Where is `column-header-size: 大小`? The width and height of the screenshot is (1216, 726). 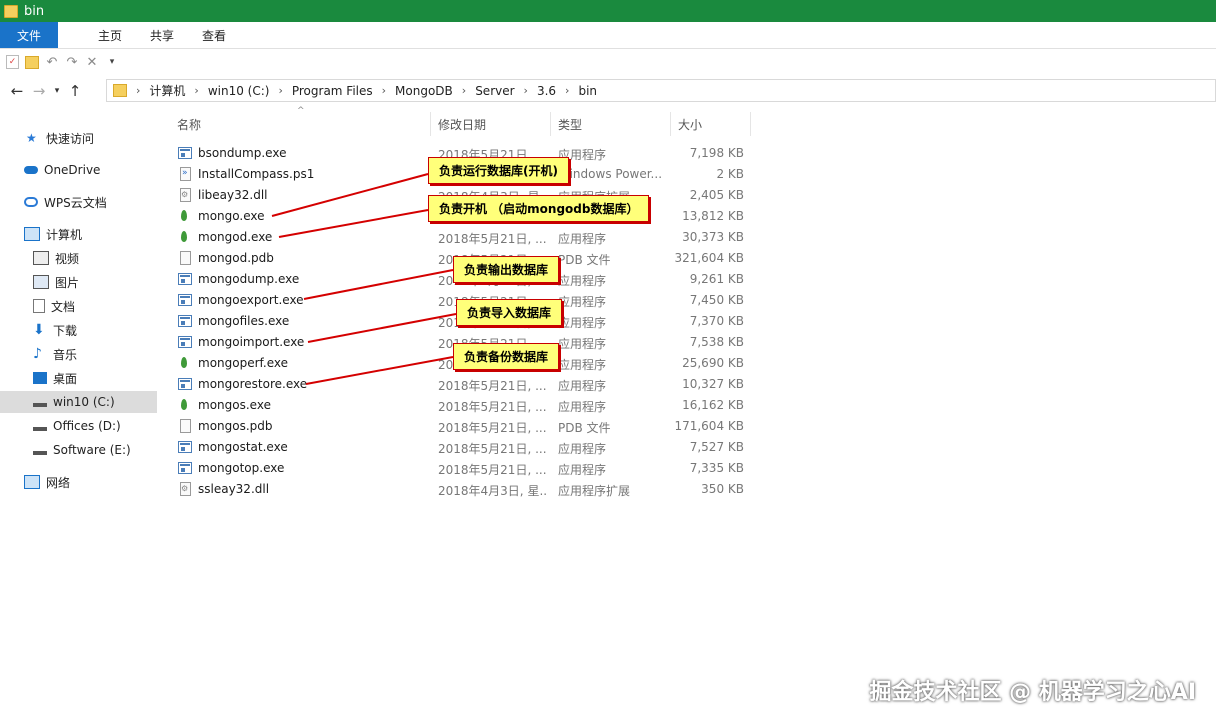
column-header-size: 大小 is located at coordinates (690, 124).